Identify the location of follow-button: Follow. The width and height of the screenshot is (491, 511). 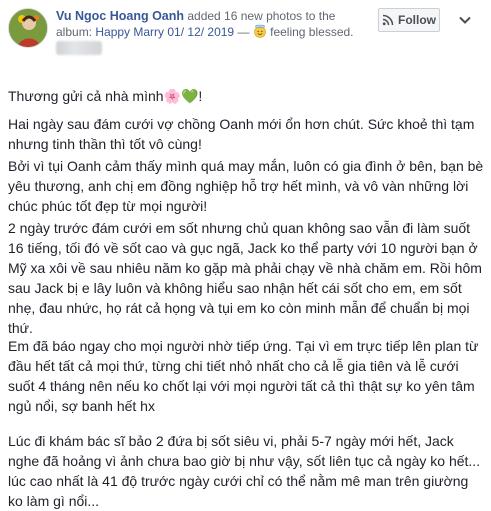
(409, 20).